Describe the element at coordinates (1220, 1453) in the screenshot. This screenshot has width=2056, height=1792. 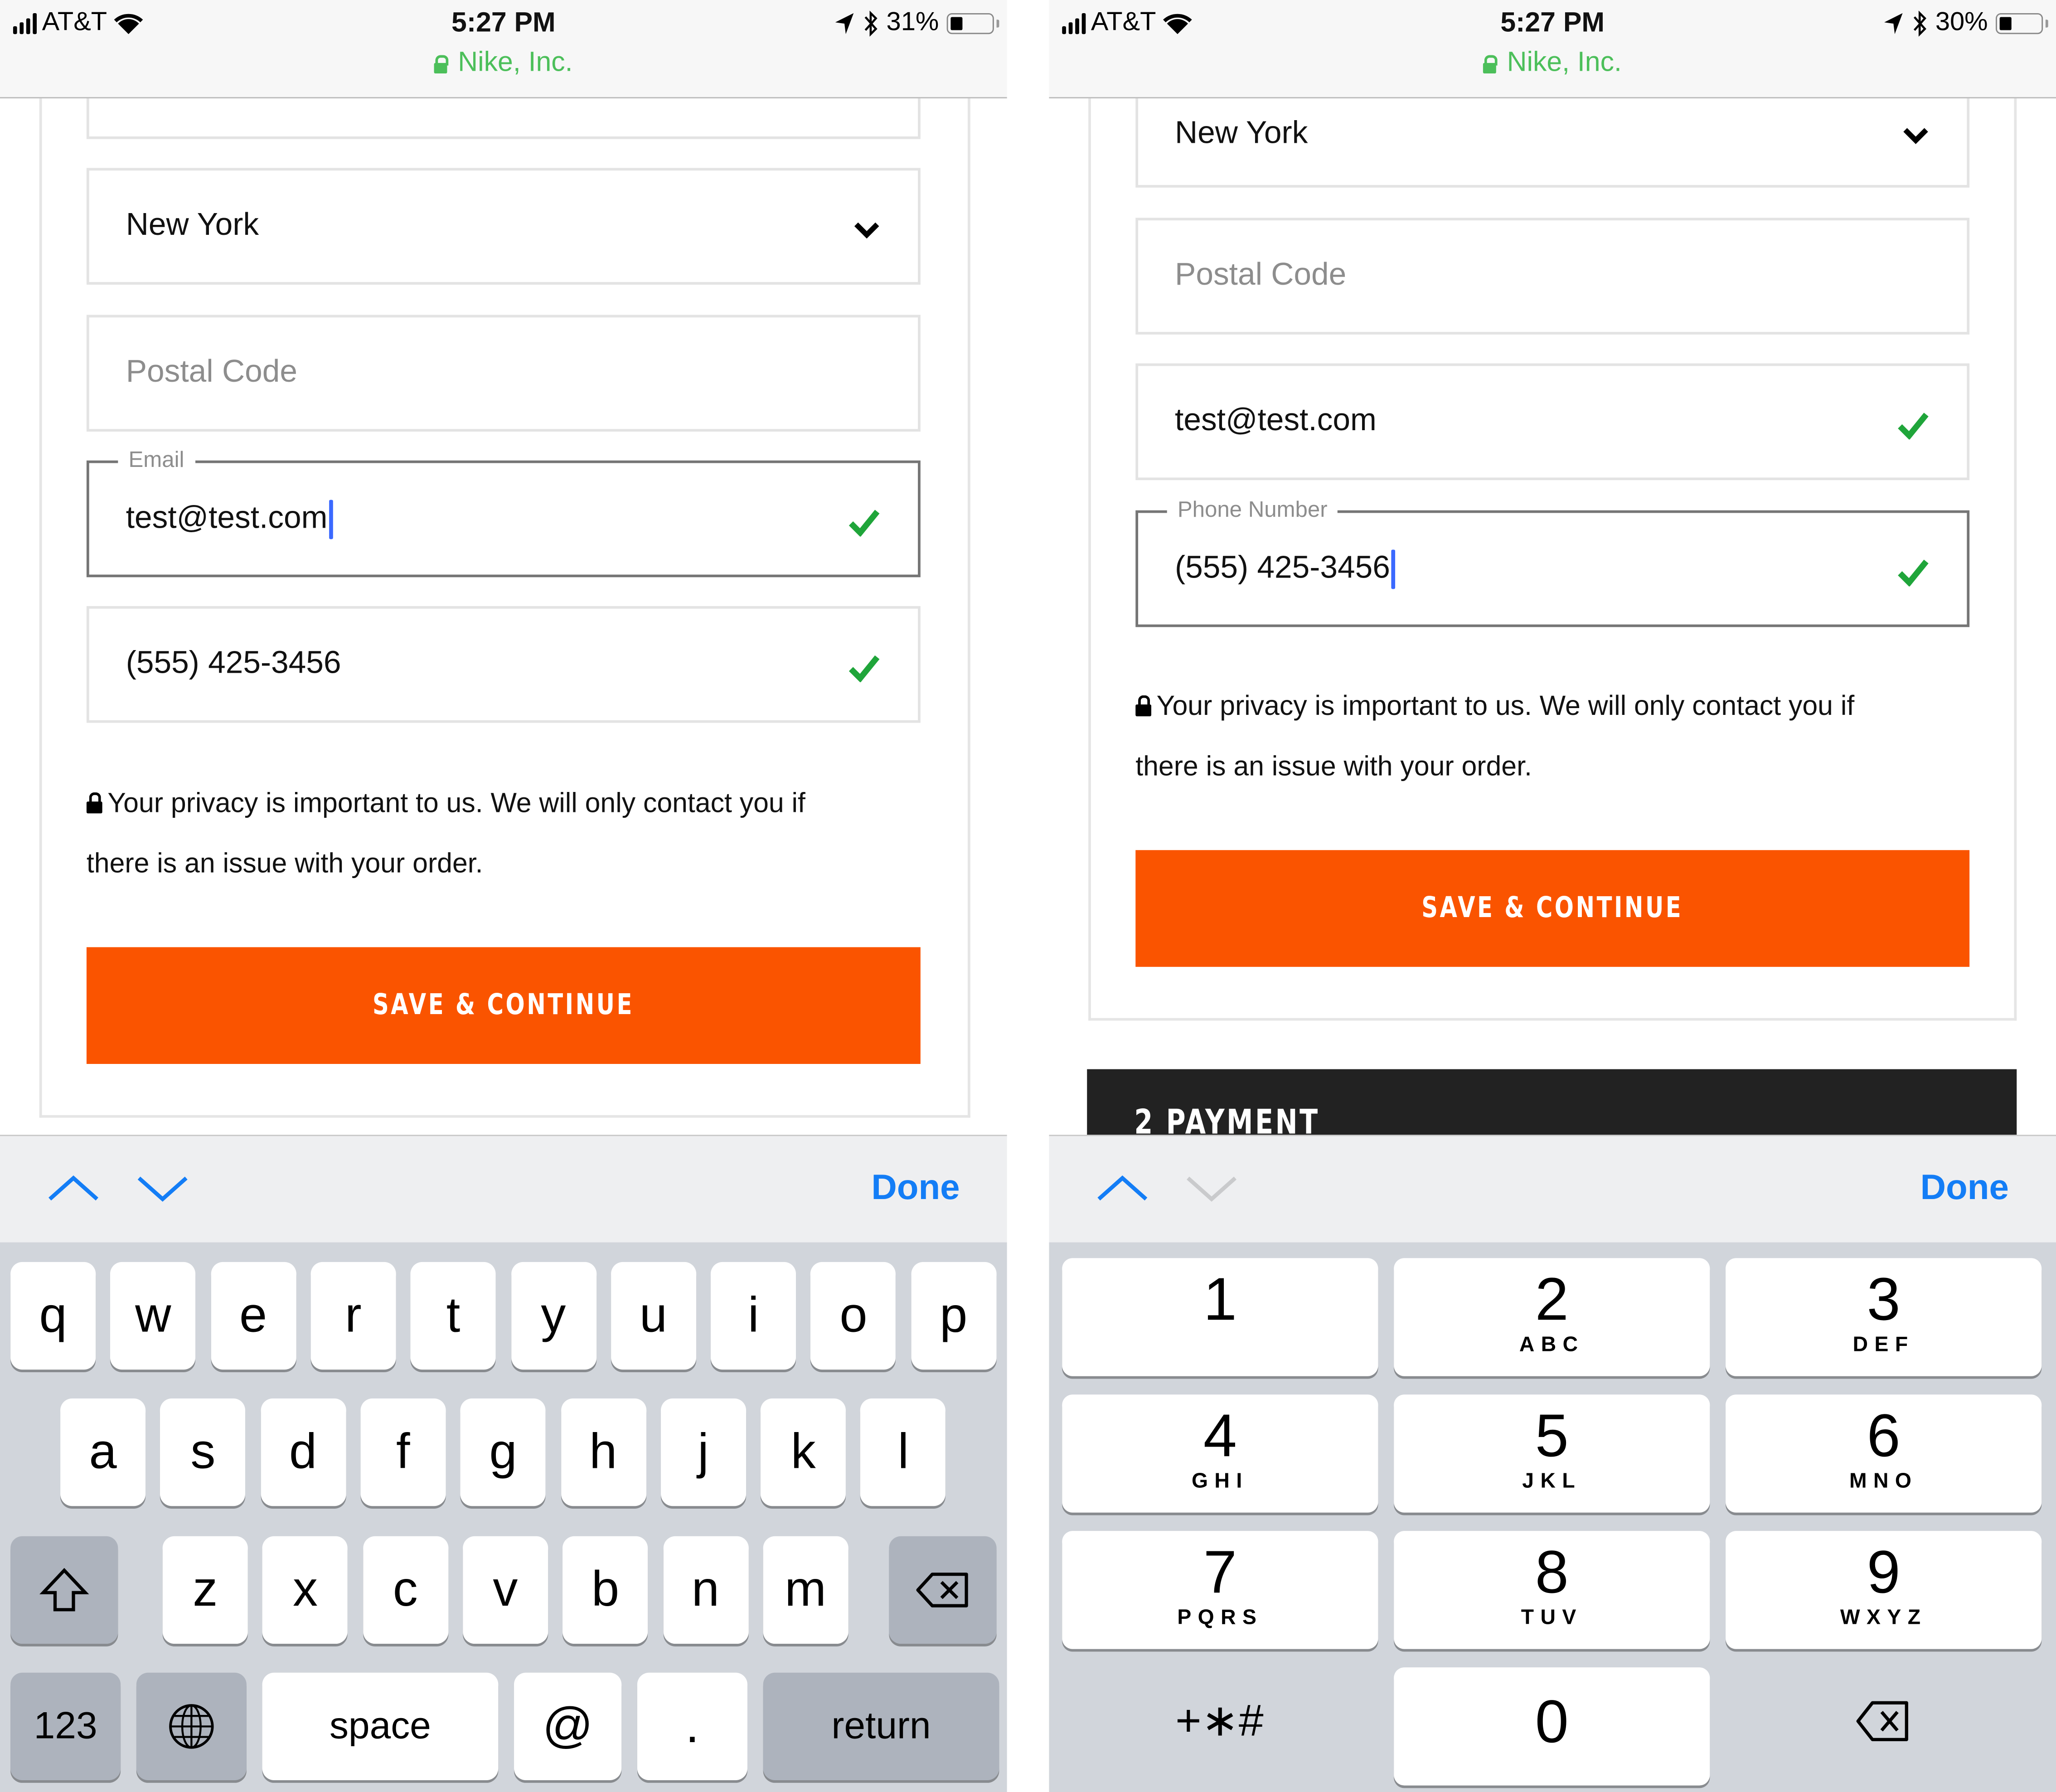
I see `keypad-key-4: 4 GHI` at that location.